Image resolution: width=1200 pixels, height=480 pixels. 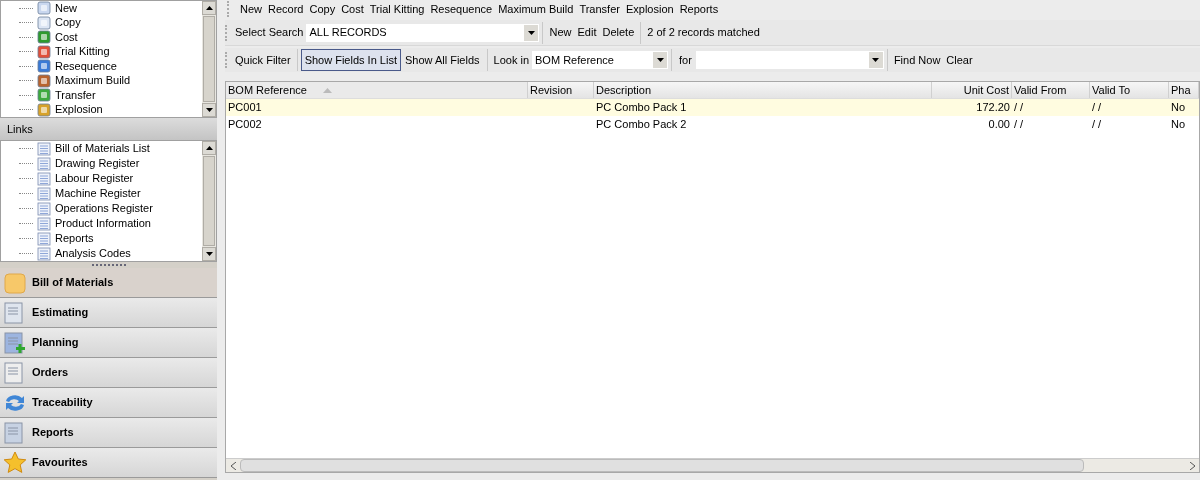 I want to click on toolbar-button: Clear, so click(x=959, y=60).